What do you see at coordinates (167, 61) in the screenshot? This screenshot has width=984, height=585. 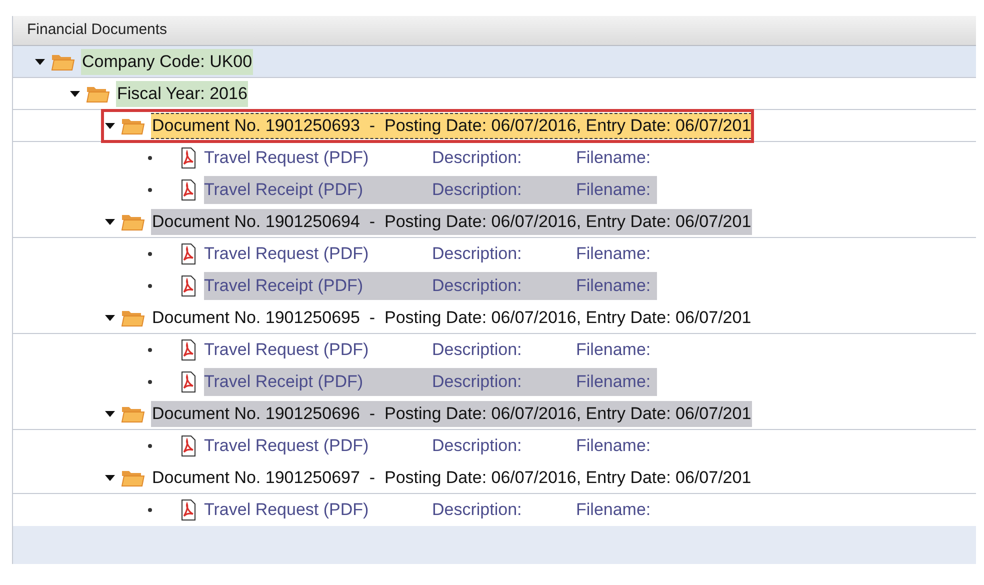 I see `tree-node-label: Company Code: UK00` at bounding box center [167, 61].